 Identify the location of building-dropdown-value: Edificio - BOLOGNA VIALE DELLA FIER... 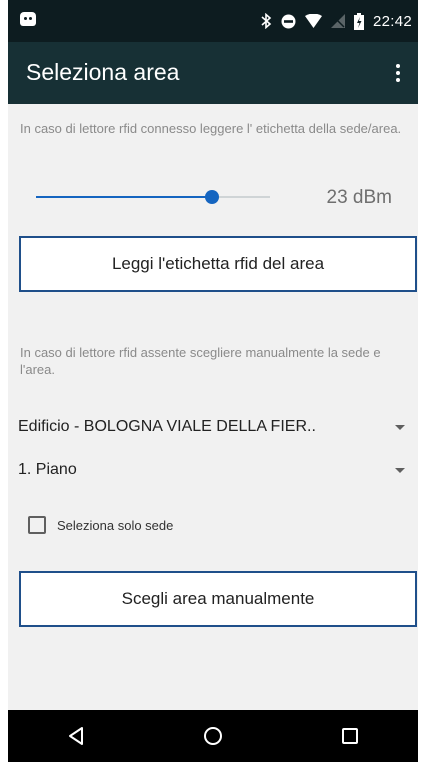
(167, 426).